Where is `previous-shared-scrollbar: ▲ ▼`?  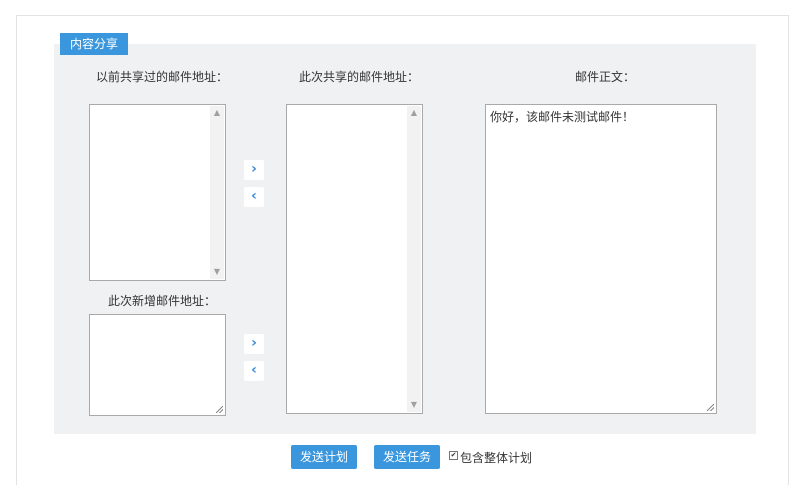
previous-shared-scrollbar: ▲ ▼ is located at coordinates (217, 192).